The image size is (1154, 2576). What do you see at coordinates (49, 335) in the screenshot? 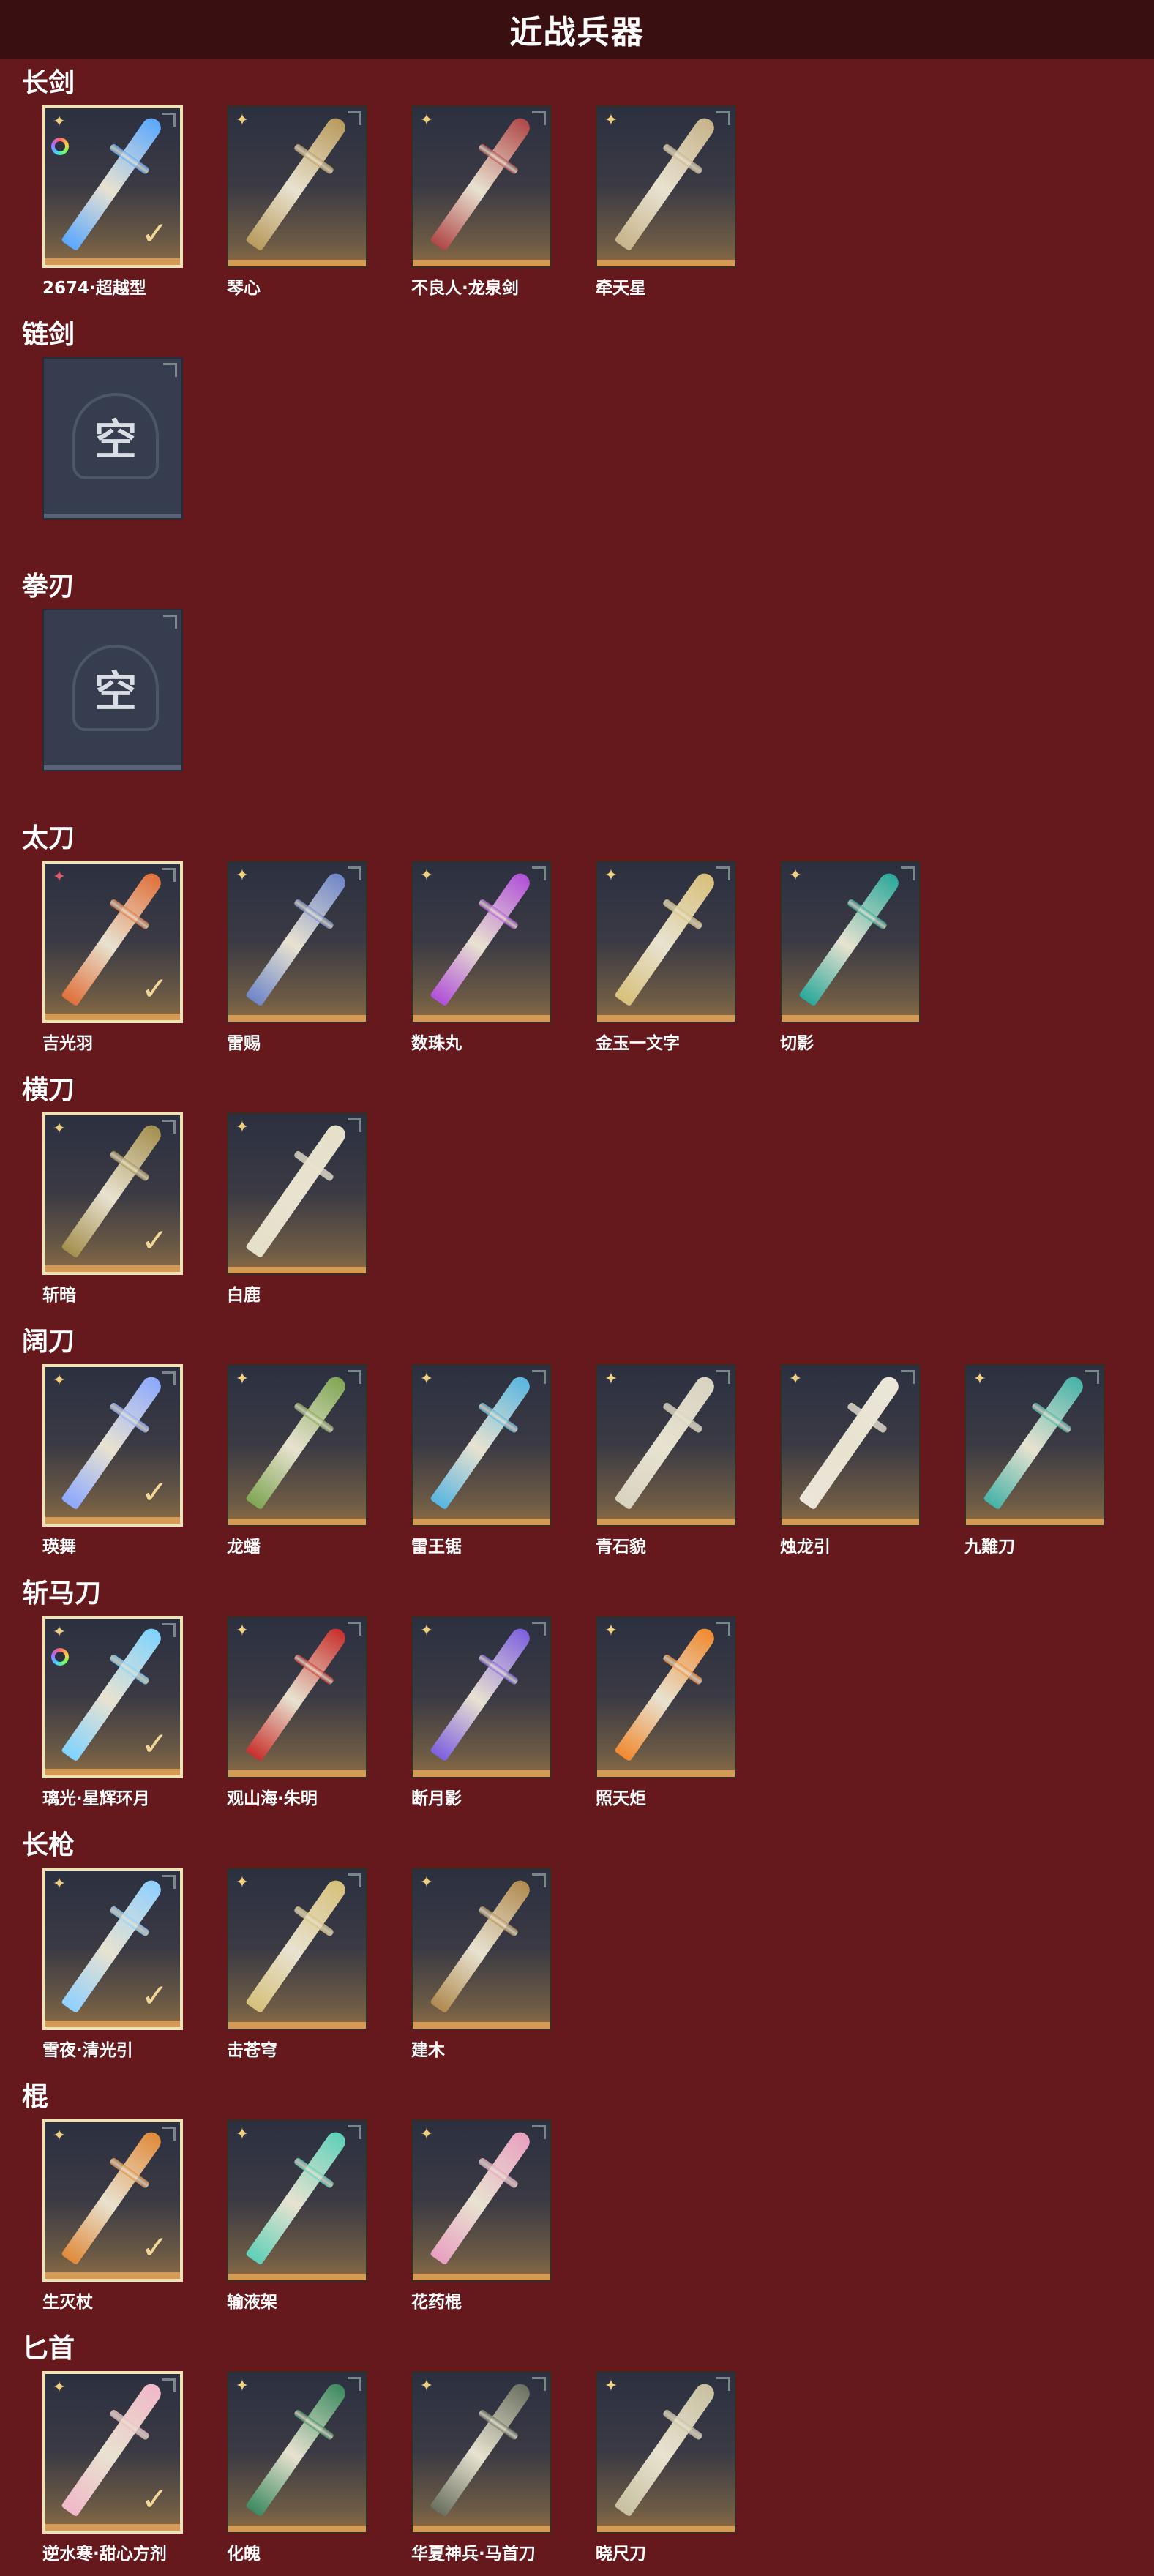
I see `category-title: 链剑` at bounding box center [49, 335].